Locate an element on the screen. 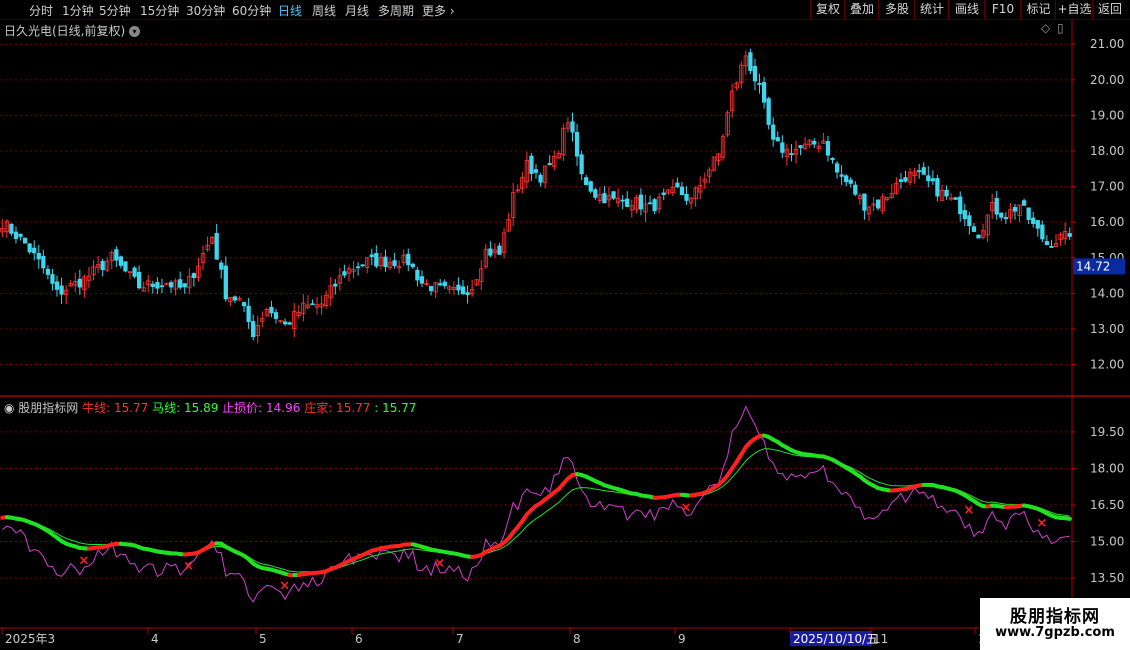  current-price-label: 14.72 is located at coordinates (1093, 266).